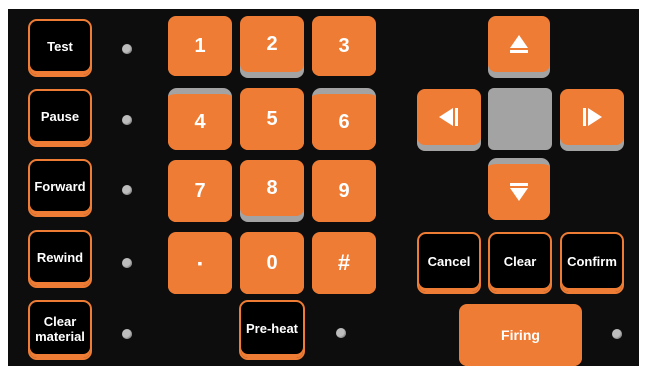 The width and height of the screenshot is (645, 368). I want to click on arrow-right-icon, so click(592, 117).